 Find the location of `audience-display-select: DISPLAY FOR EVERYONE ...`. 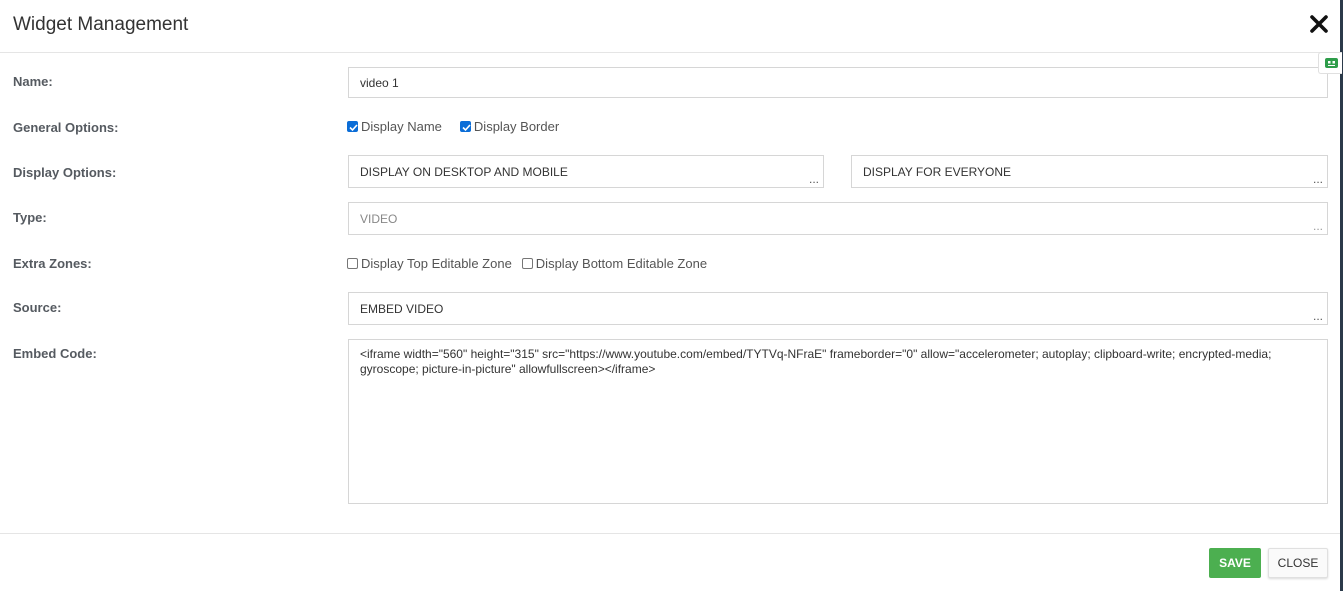

audience-display-select: DISPLAY FOR EVERYONE ... is located at coordinates (1089, 171).